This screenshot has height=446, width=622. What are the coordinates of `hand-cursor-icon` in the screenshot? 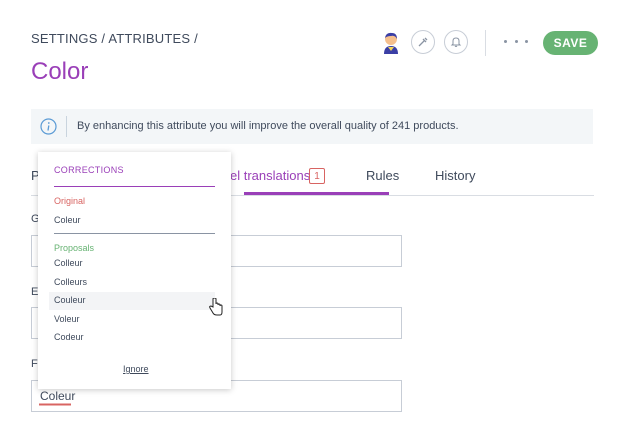 It's located at (216, 307).